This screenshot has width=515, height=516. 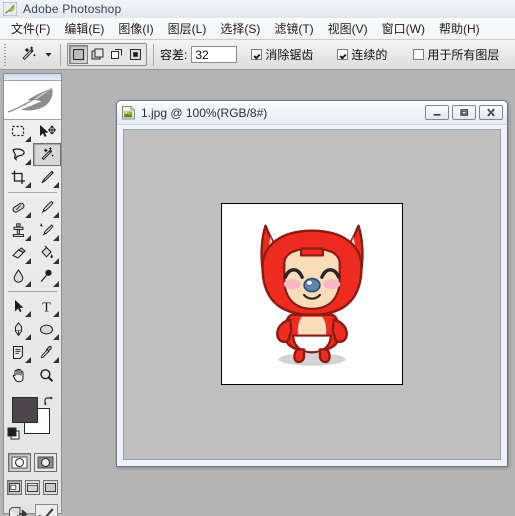 I want to click on application-titlebar: Adobe Photoshop, so click(x=257, y=9).